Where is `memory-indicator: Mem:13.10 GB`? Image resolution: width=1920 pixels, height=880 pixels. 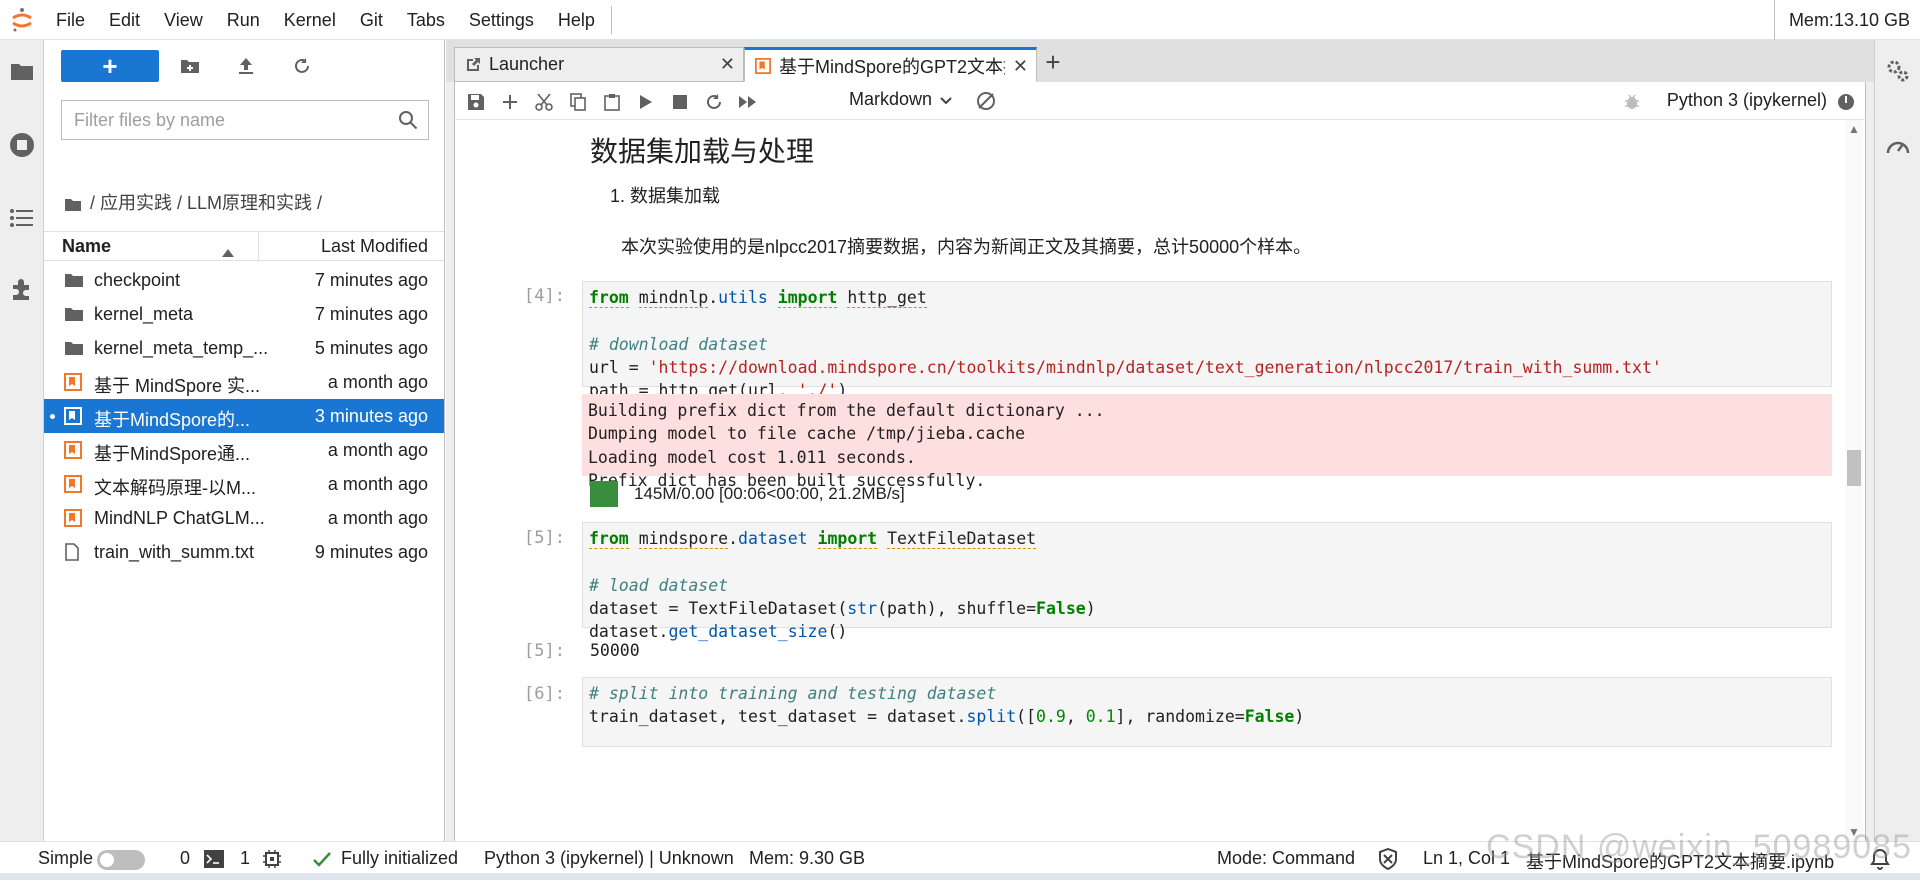
memory-indicator: Mem:13.10 GB is located at coordinates (1846, 20).